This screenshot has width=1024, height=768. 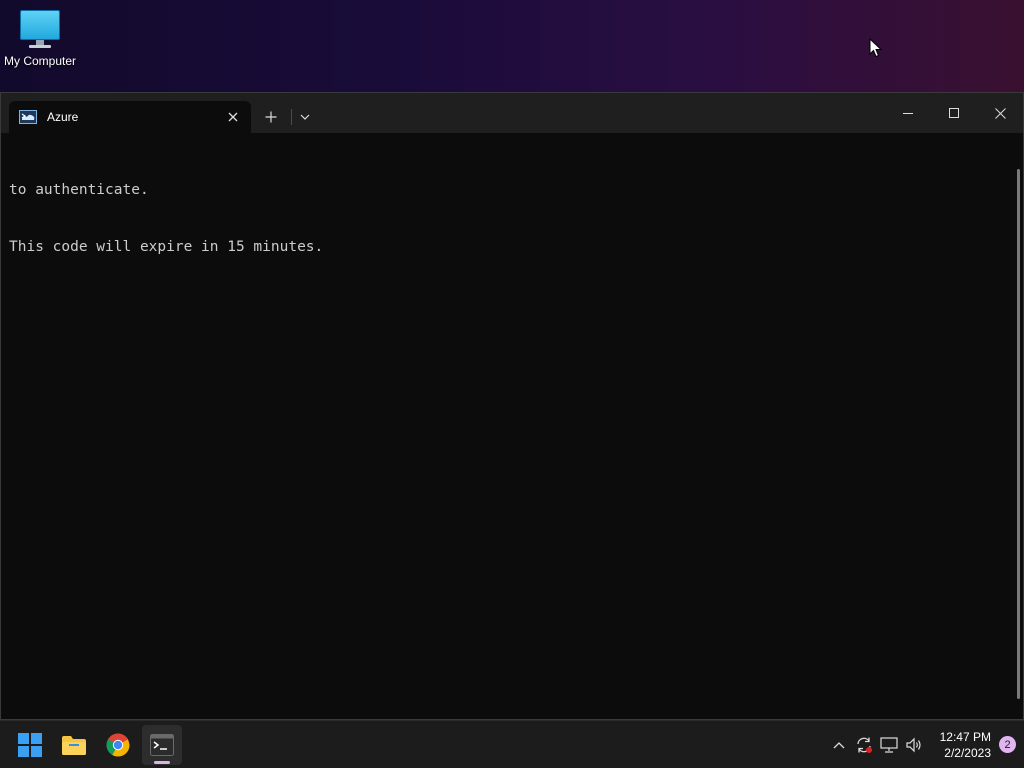 I want to click on windows-start-icon, so click(x=30, y=744).